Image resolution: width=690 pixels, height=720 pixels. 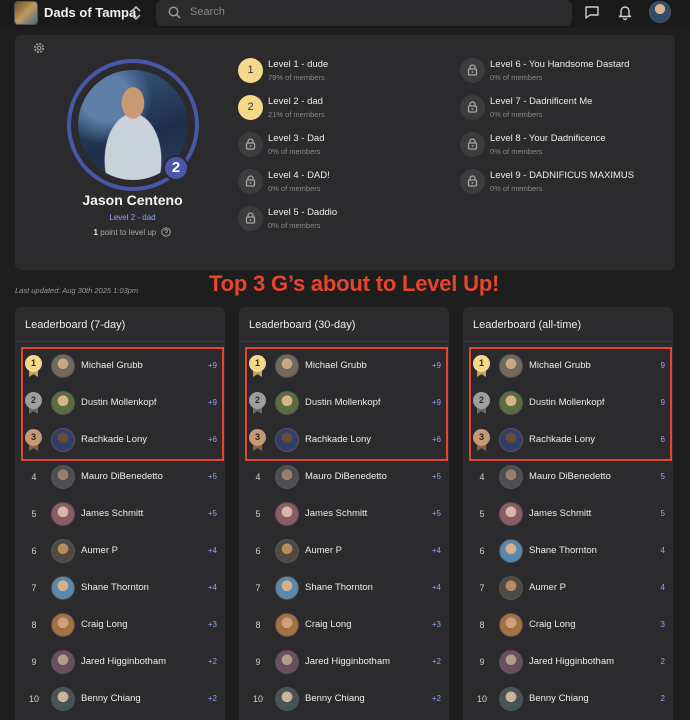 I want to click on leaderboard-row: 8 Craig Long 3, so click(x=568, y=625).